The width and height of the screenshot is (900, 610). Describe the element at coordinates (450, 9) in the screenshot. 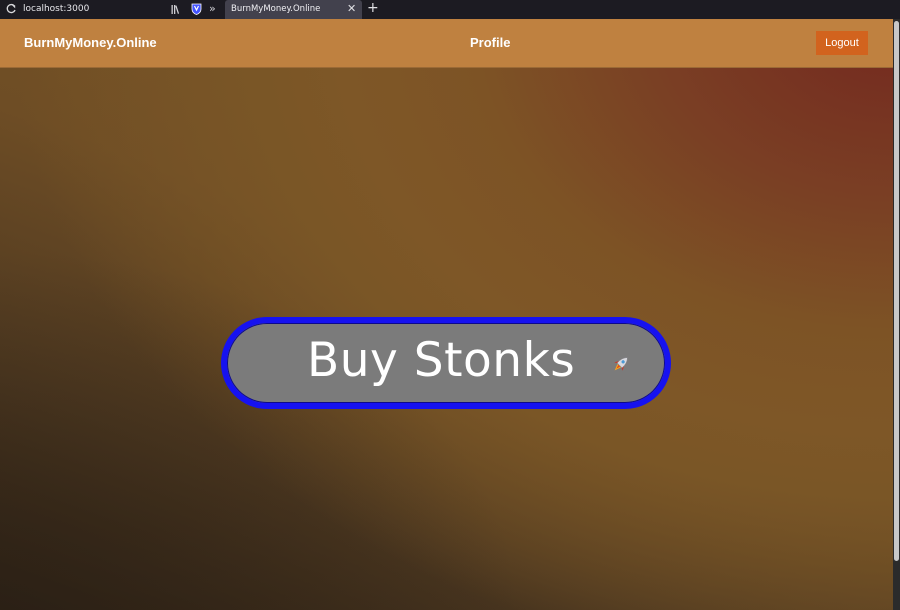

I see `browser-toolbar: localhost:3000 » BurnMyMoney.Online ✕ +` at that location.